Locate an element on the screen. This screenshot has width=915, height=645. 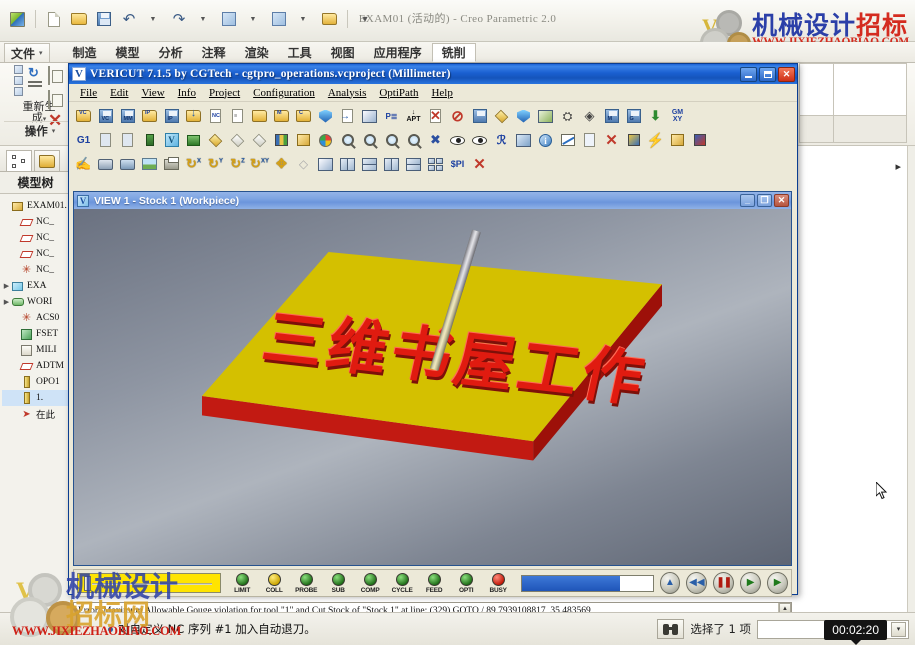
tab-model-tree is located at coordinates (19, 160).